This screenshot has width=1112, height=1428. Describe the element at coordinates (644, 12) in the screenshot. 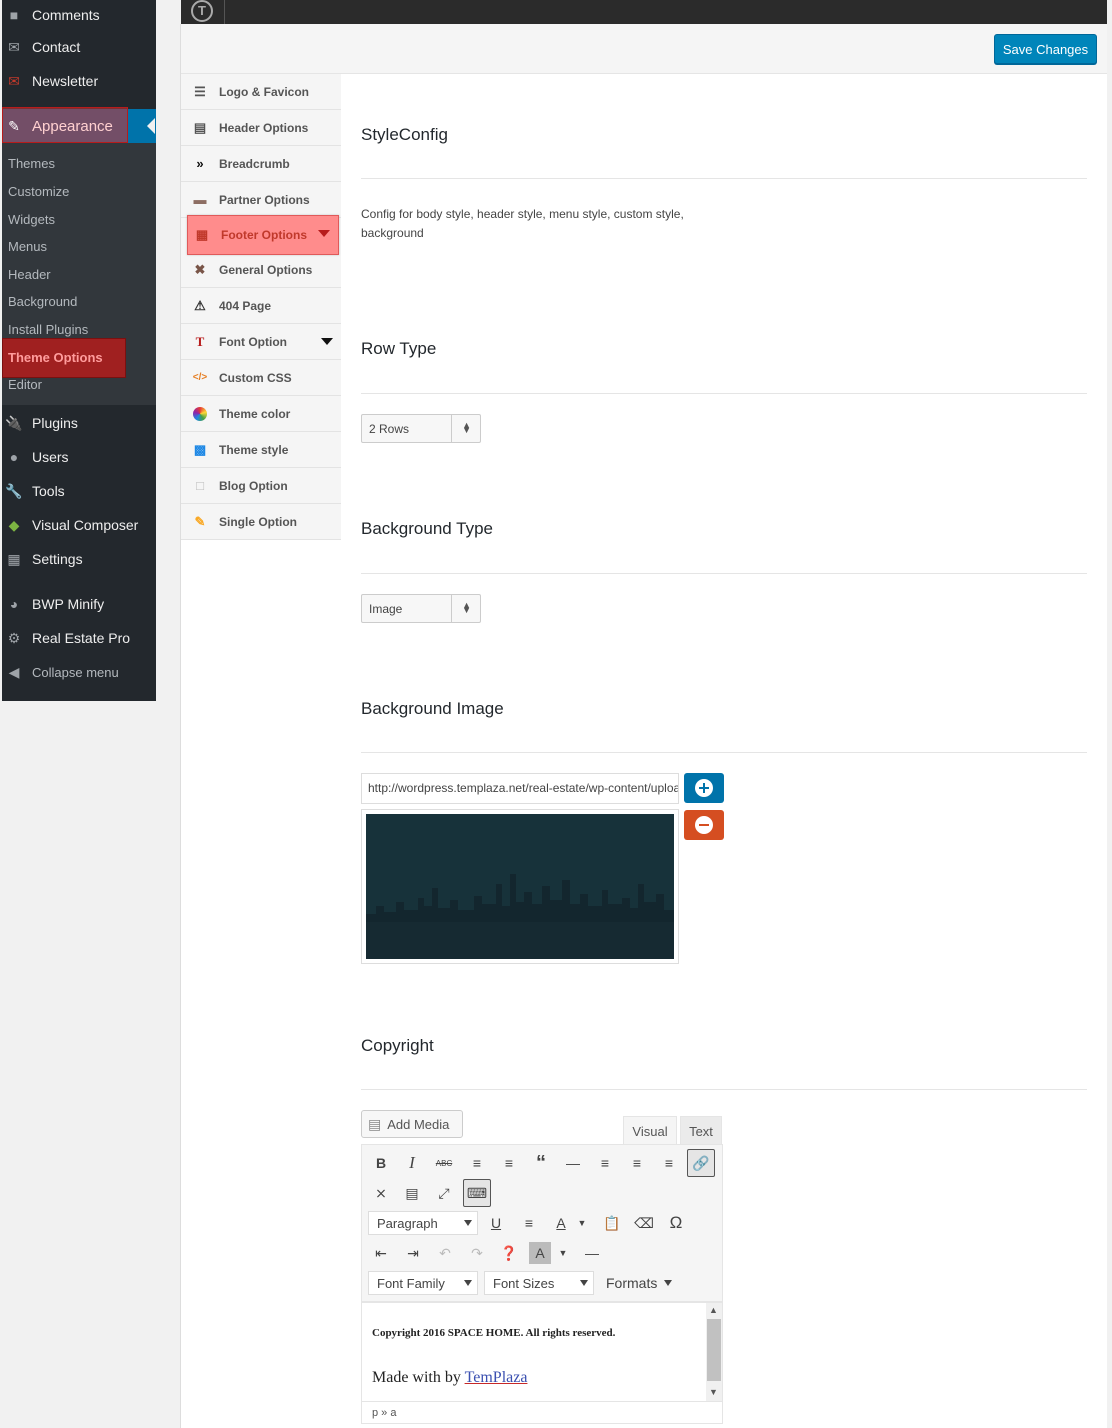

I see `theme-topbar: T` at that location.